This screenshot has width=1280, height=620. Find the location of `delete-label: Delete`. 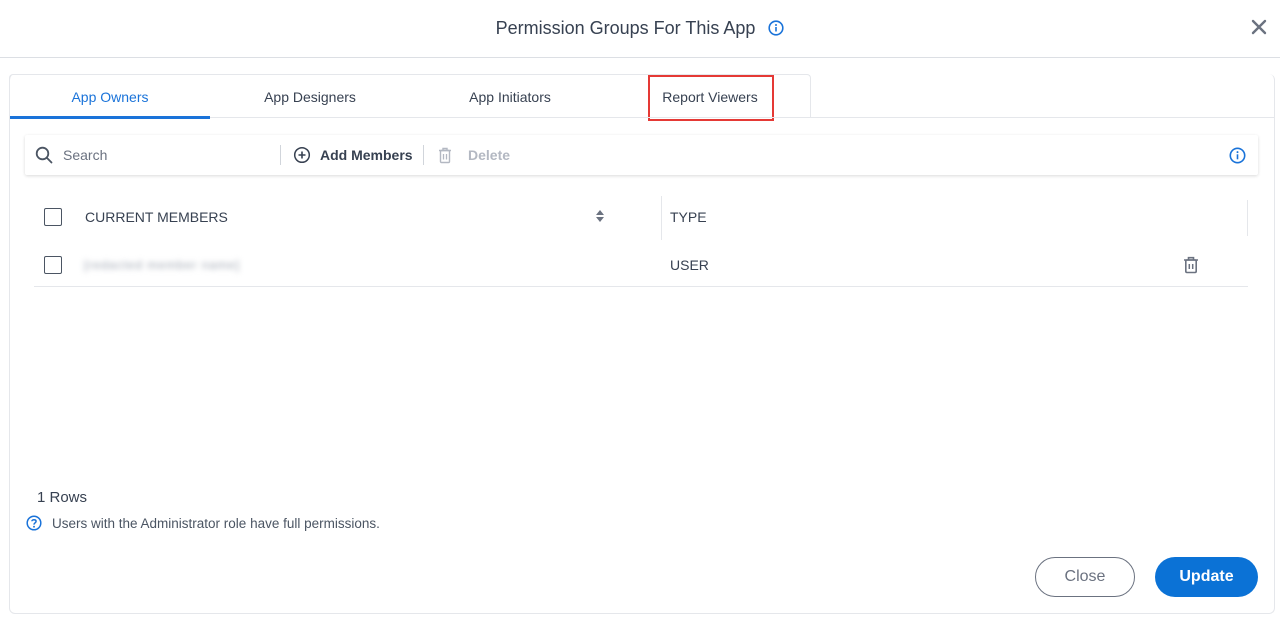

delete-label: Delete is located at coordinates (489, 155).